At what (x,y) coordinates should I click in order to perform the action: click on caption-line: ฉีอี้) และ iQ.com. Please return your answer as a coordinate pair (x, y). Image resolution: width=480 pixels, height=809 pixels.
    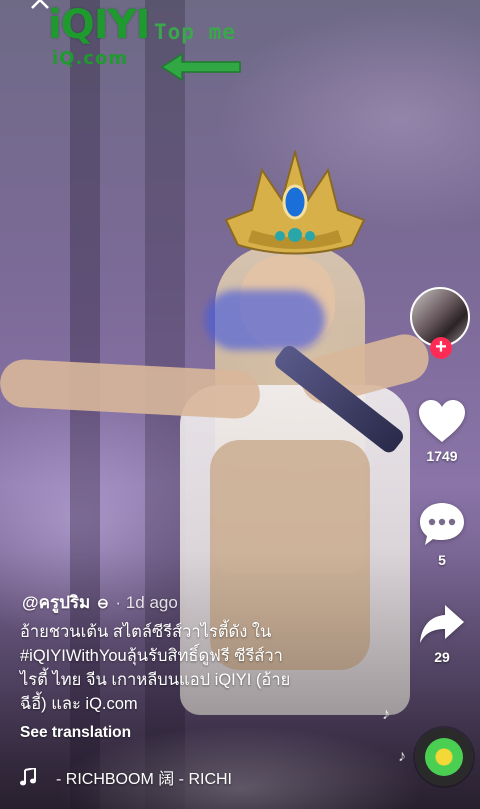
    Looking at the image, I should click on (79, 704).